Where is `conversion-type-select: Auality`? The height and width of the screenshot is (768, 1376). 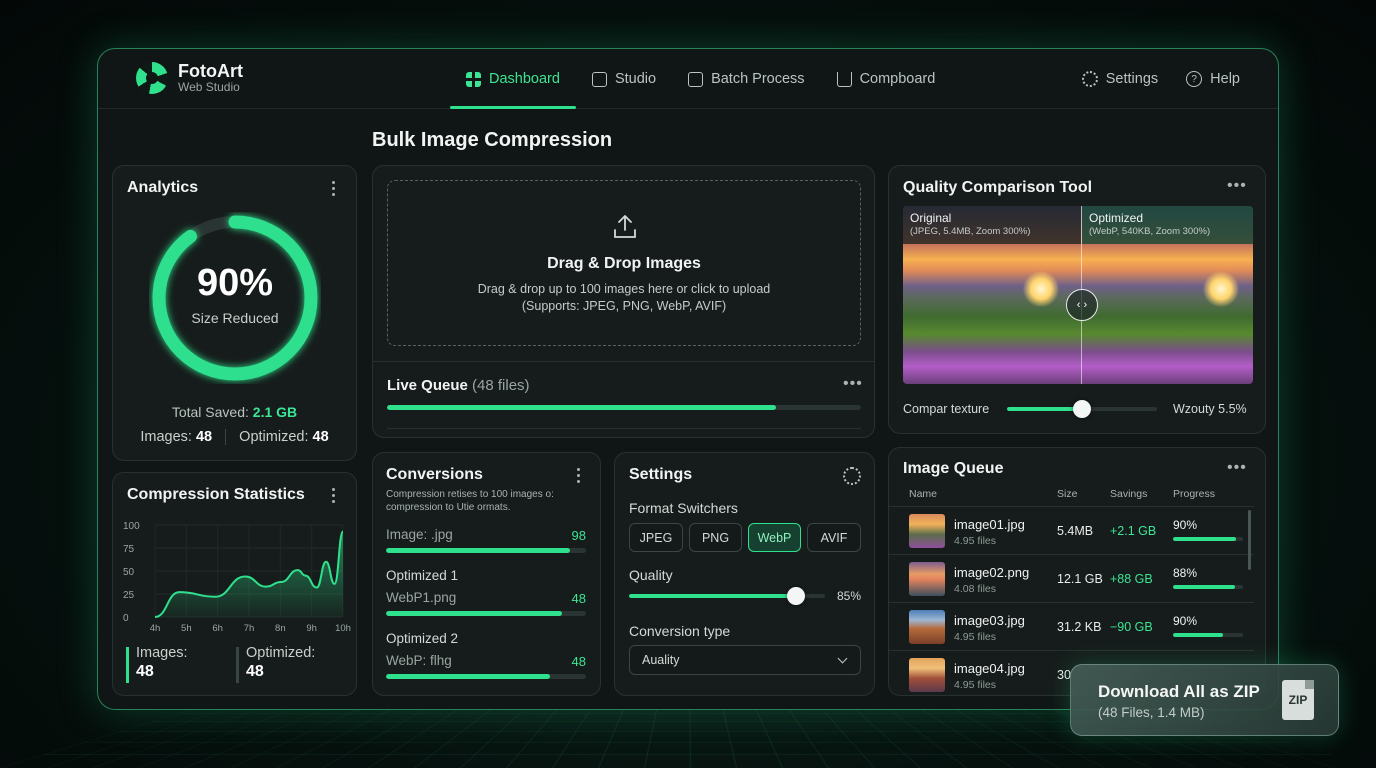 conversion-type-select: Auality is located at coordinates (745, 660).